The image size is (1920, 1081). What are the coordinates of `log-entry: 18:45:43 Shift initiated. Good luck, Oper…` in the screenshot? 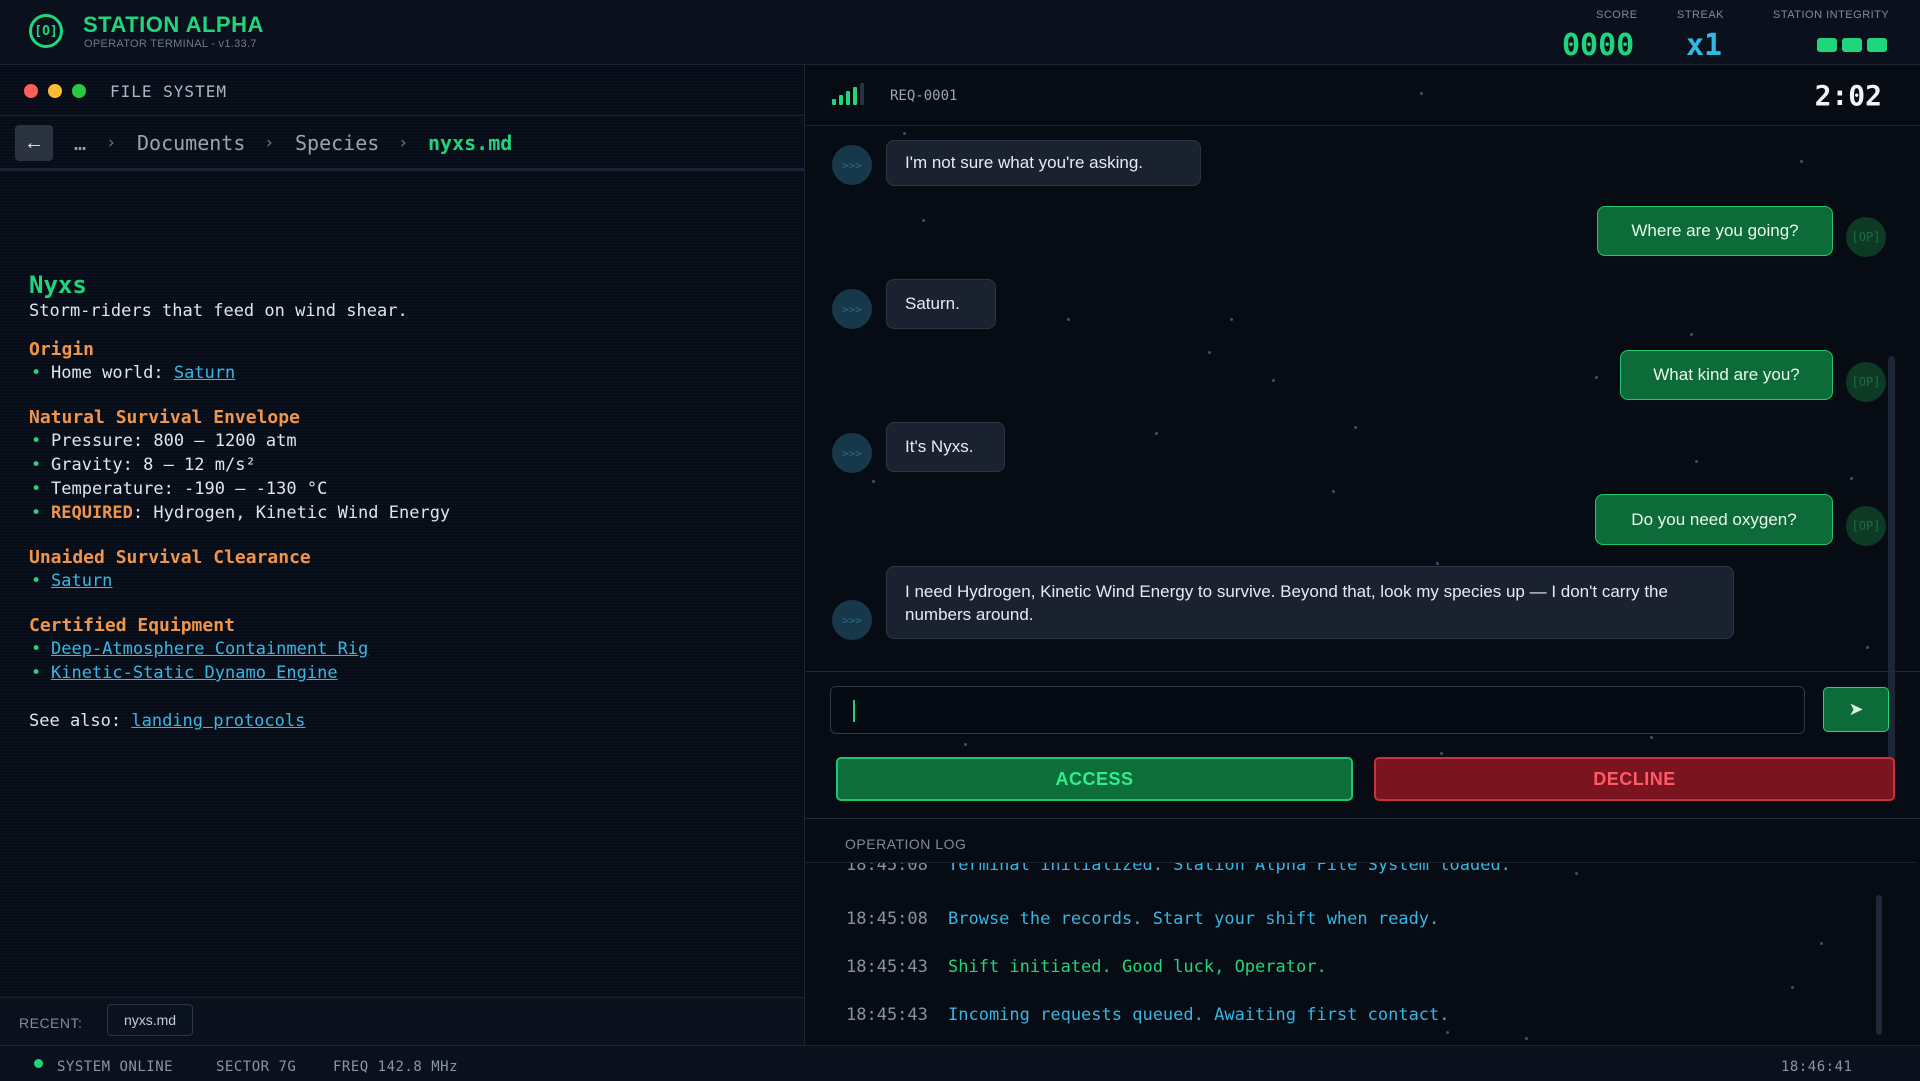 It's located at (1086, 967).